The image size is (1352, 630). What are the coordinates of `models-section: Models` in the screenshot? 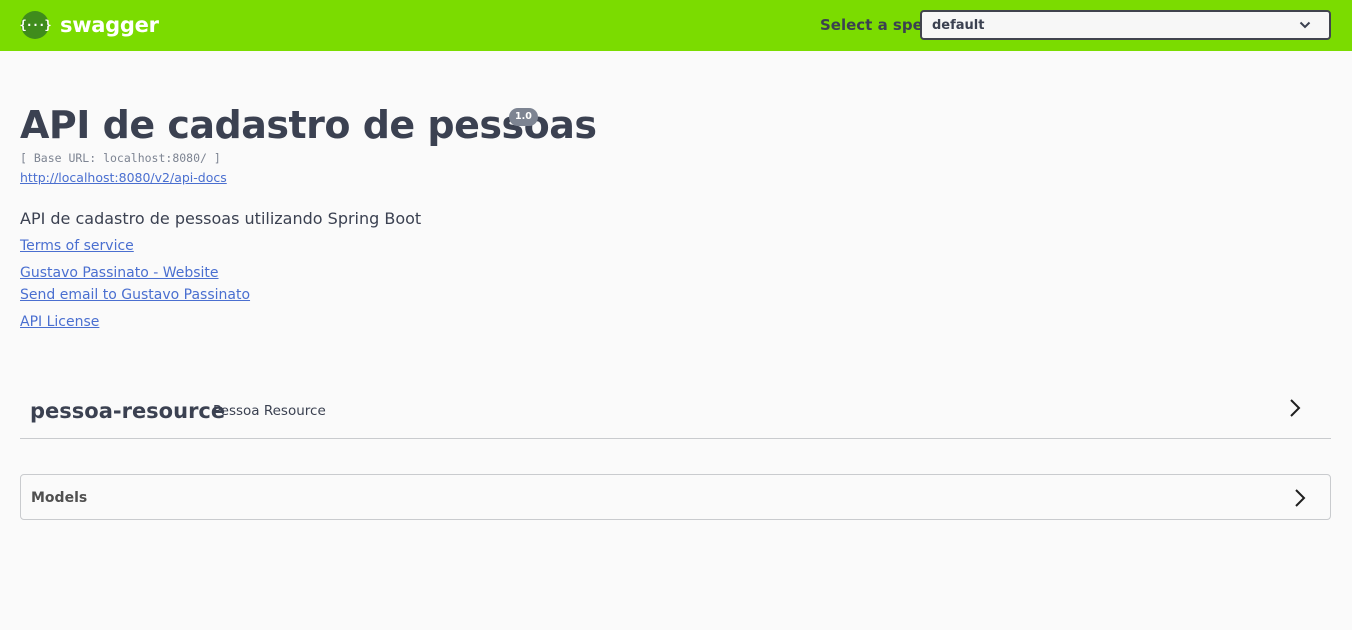 It's located at (675, 497).